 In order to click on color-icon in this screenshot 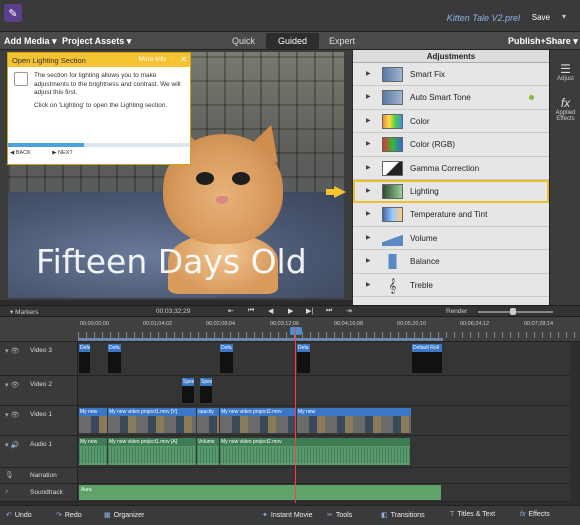, I will do `click(392, 121)`.